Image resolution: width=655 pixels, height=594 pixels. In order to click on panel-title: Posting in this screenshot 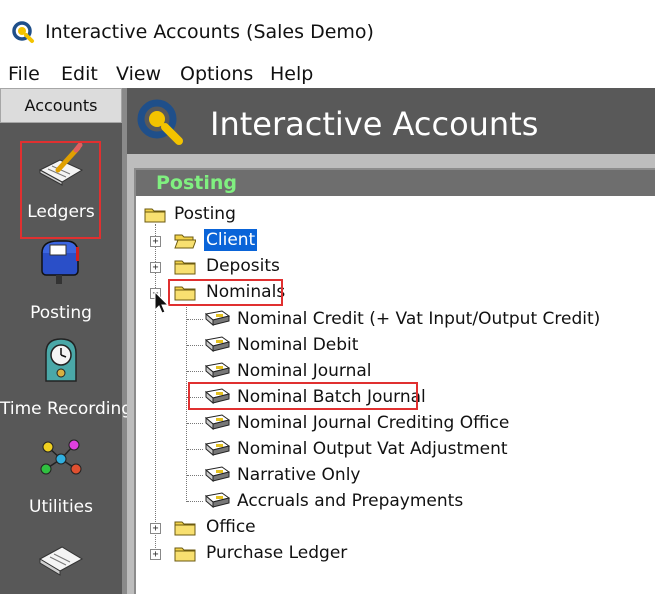, I will do `click(197, 183)`.